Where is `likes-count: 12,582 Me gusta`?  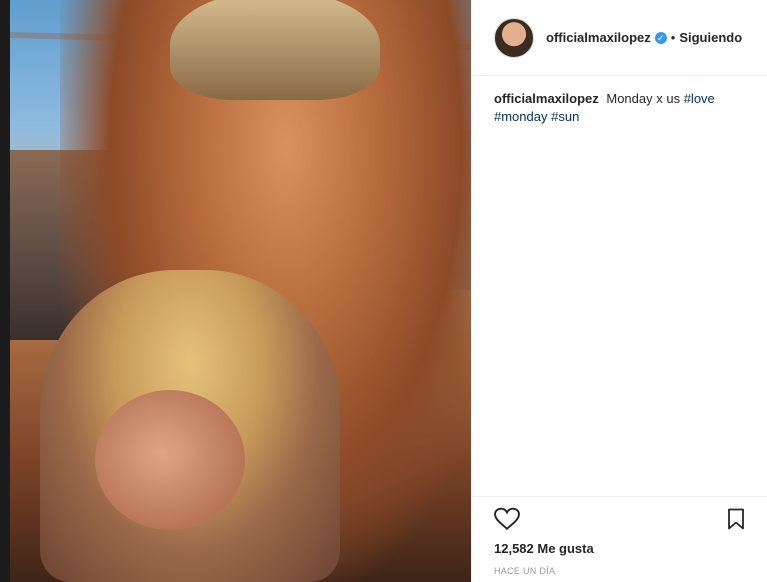 likes-count: 12,582 Me gusta is located at coordinates (619, 548).